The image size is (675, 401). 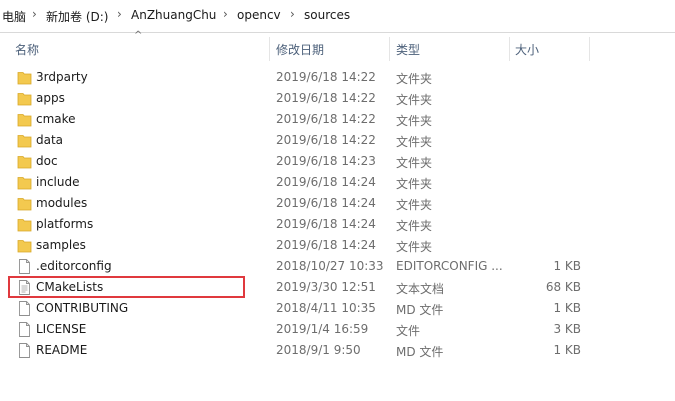 I want to click on file-row: samples 2019/6/18 14:24 文件夹, so click(x=337, y=245).